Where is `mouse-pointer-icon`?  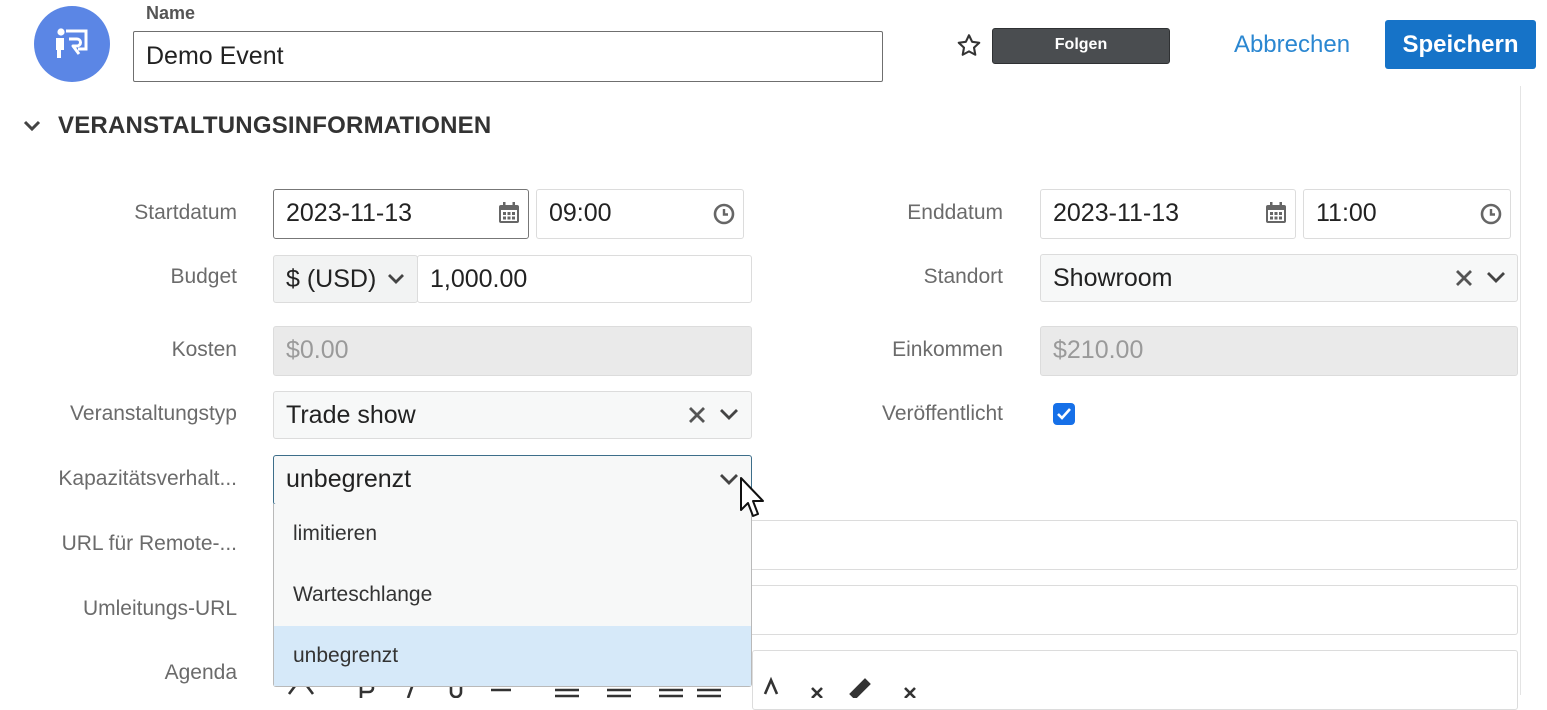 mouse-pointer-icon is located at coordinates (753, 500).